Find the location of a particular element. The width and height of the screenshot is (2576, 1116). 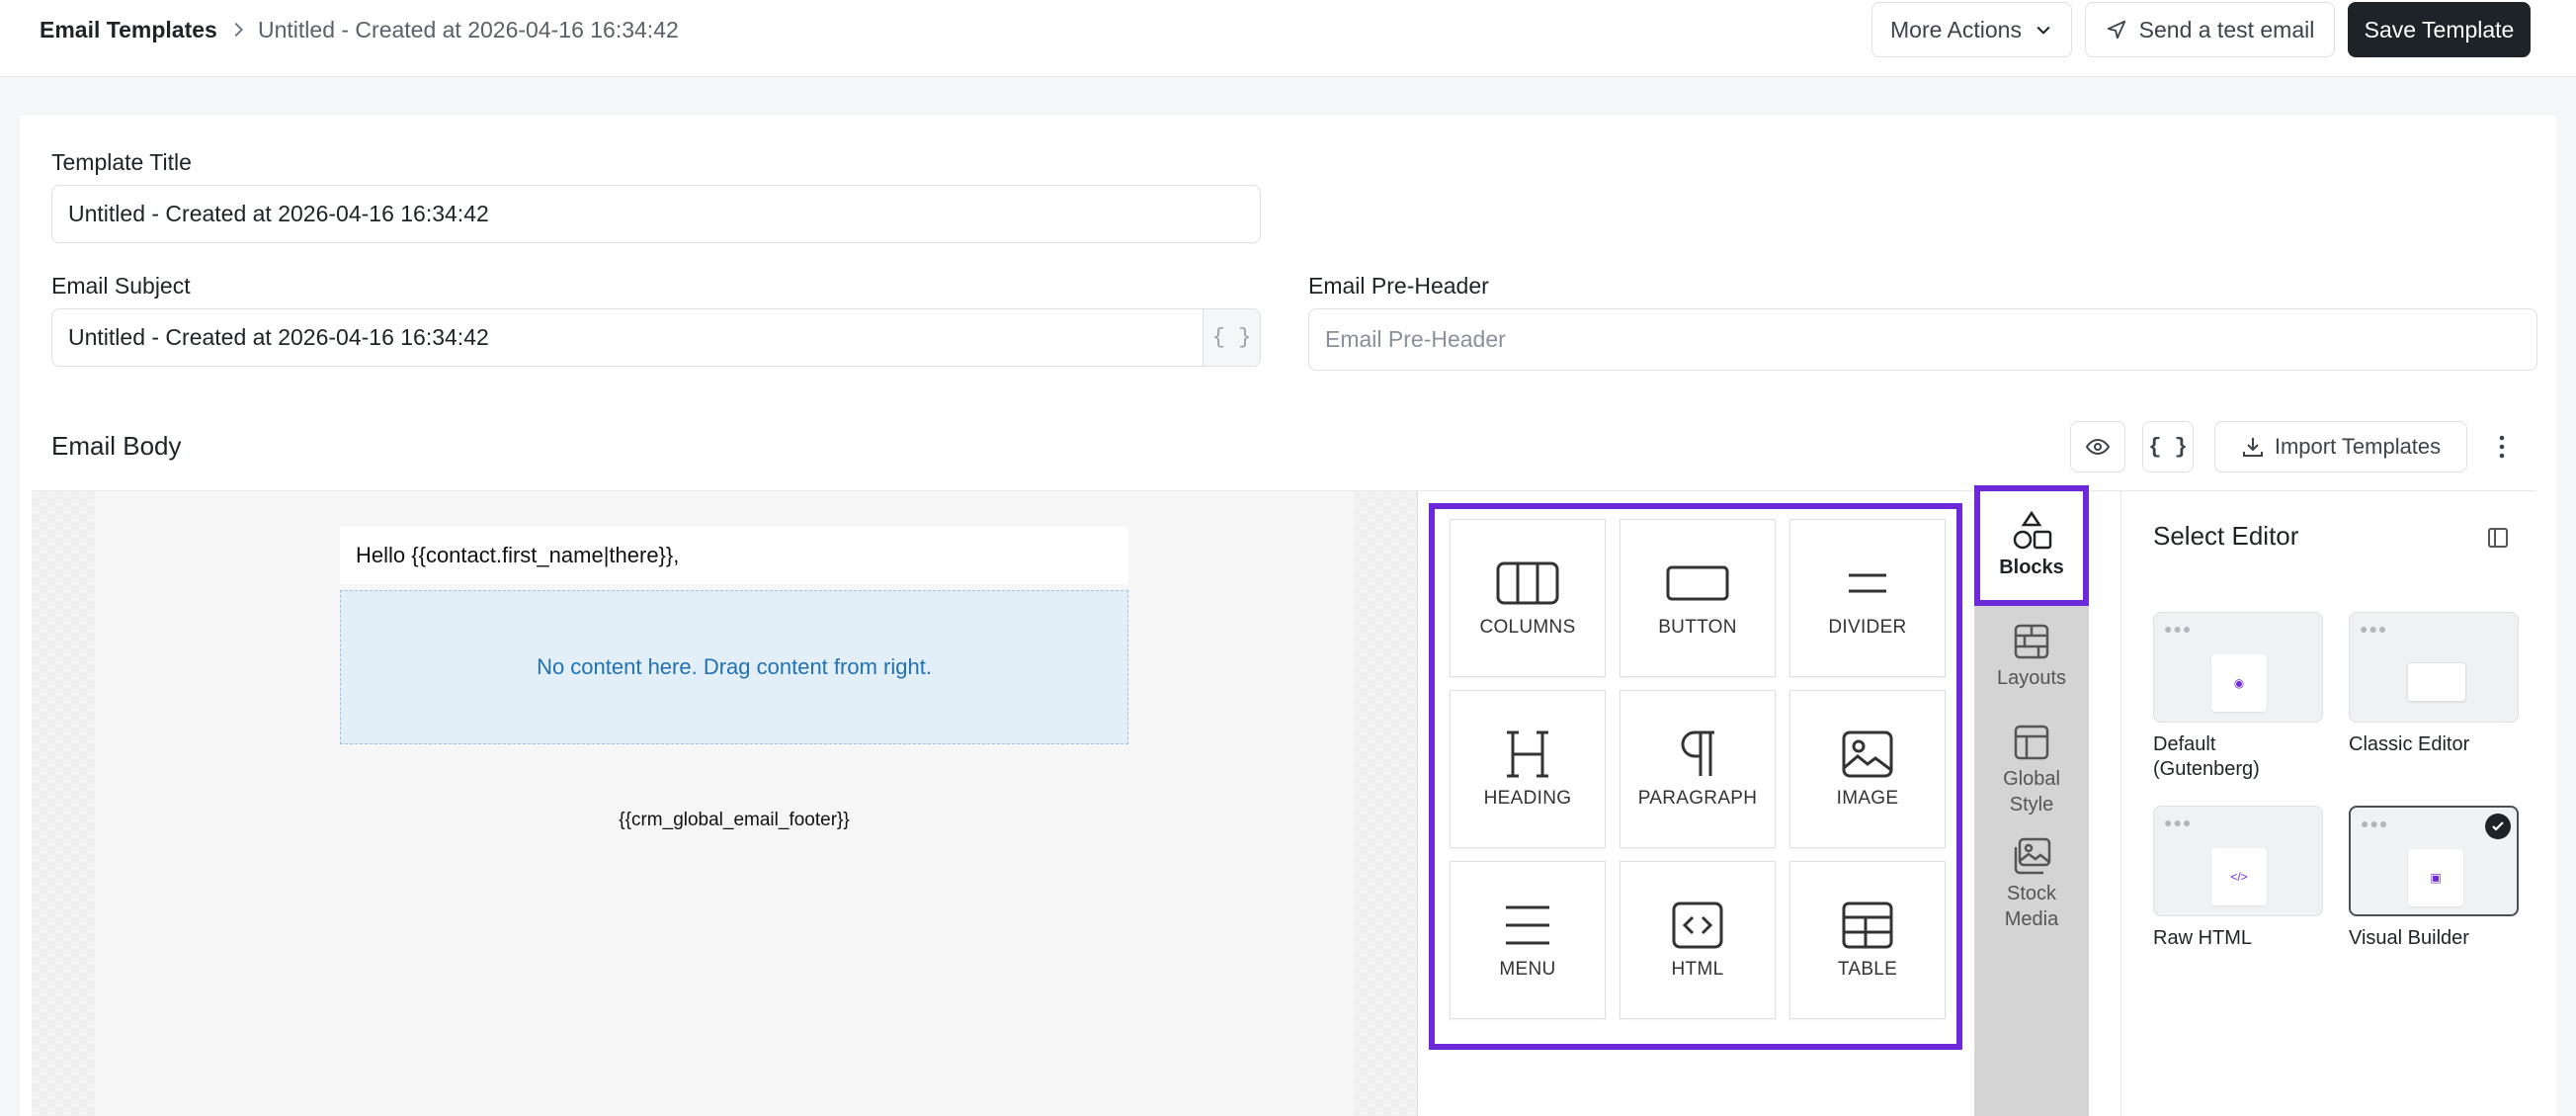

block-image: IMAGE is located at coordinates (1867, 769).